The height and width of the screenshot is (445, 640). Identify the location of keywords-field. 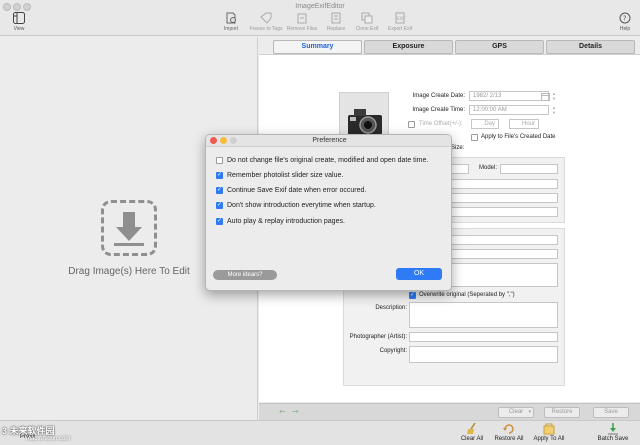
(504, 275).